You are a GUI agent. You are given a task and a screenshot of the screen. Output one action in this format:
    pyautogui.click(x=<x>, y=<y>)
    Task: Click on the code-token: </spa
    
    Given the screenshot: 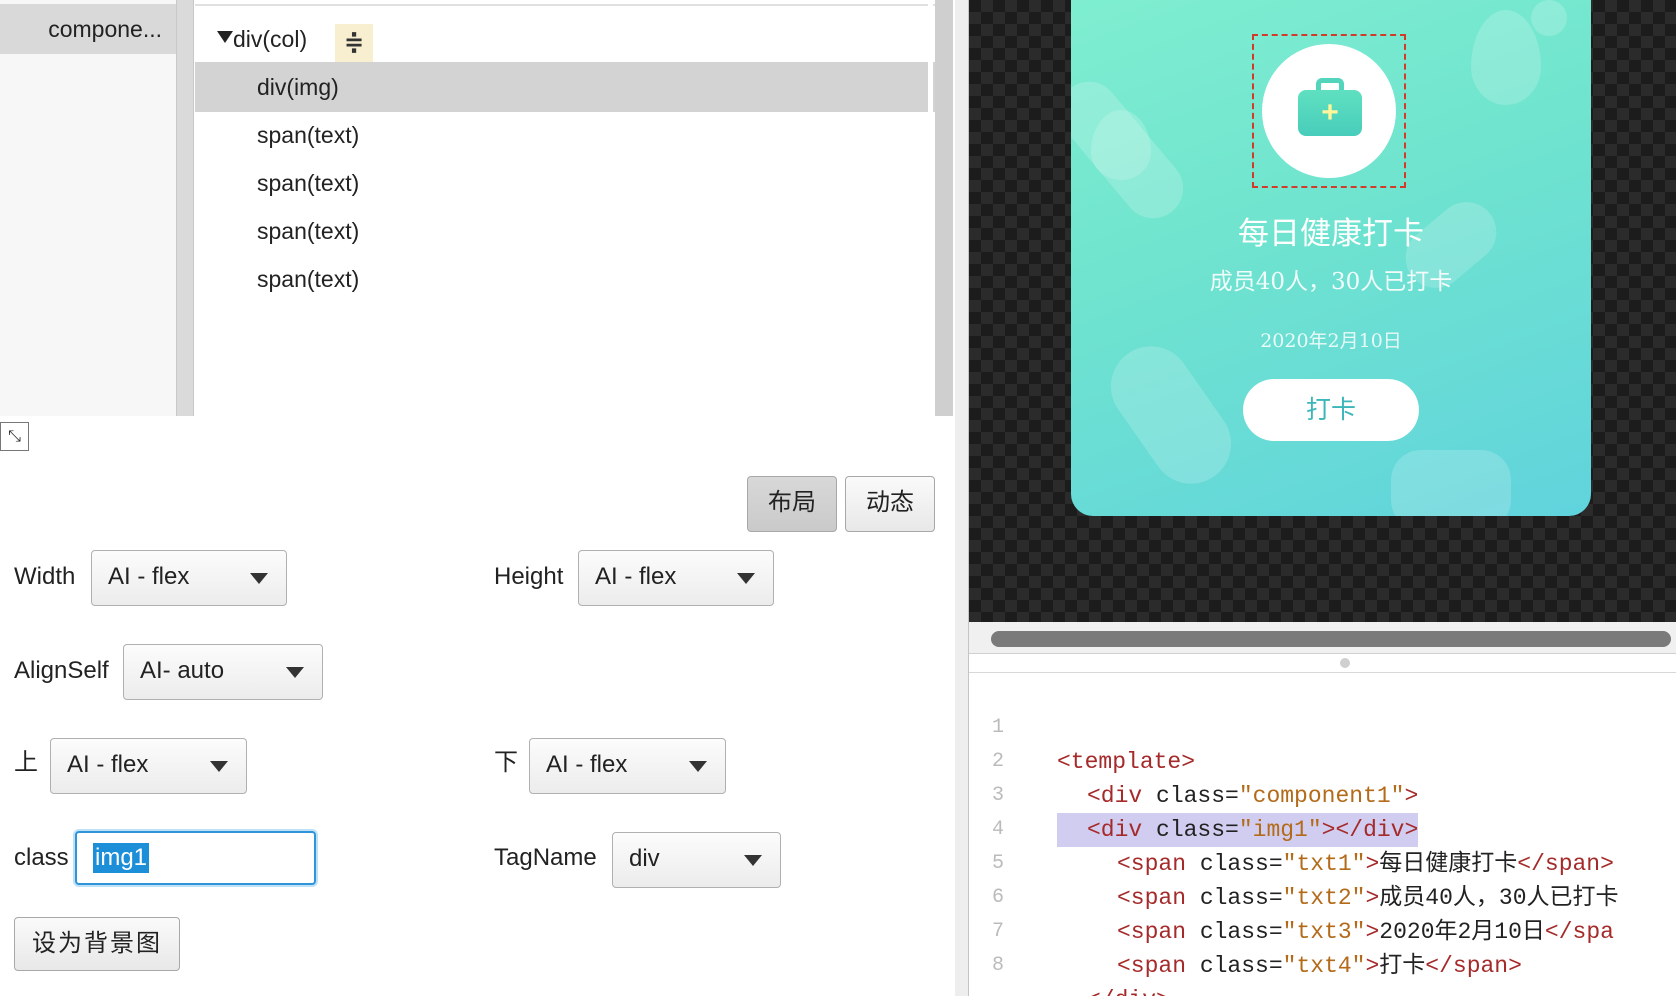 What is the action you would take?
    pyautogui.click(x=1579, y=932)
    